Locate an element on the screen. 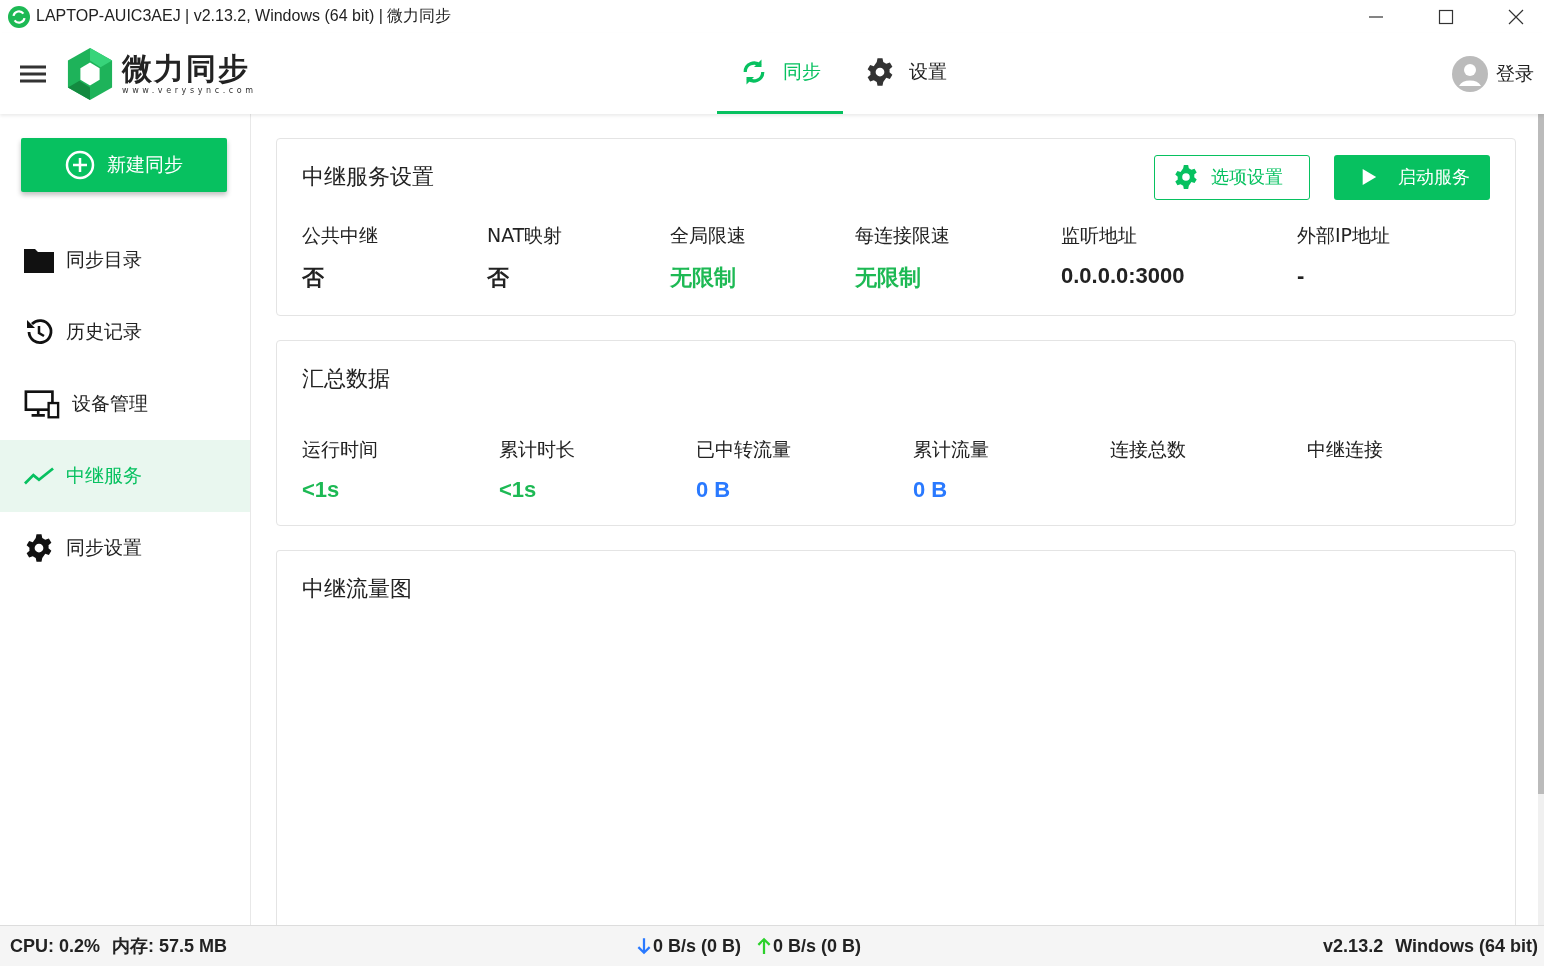  history-icon is located at coordinates (39, 332).